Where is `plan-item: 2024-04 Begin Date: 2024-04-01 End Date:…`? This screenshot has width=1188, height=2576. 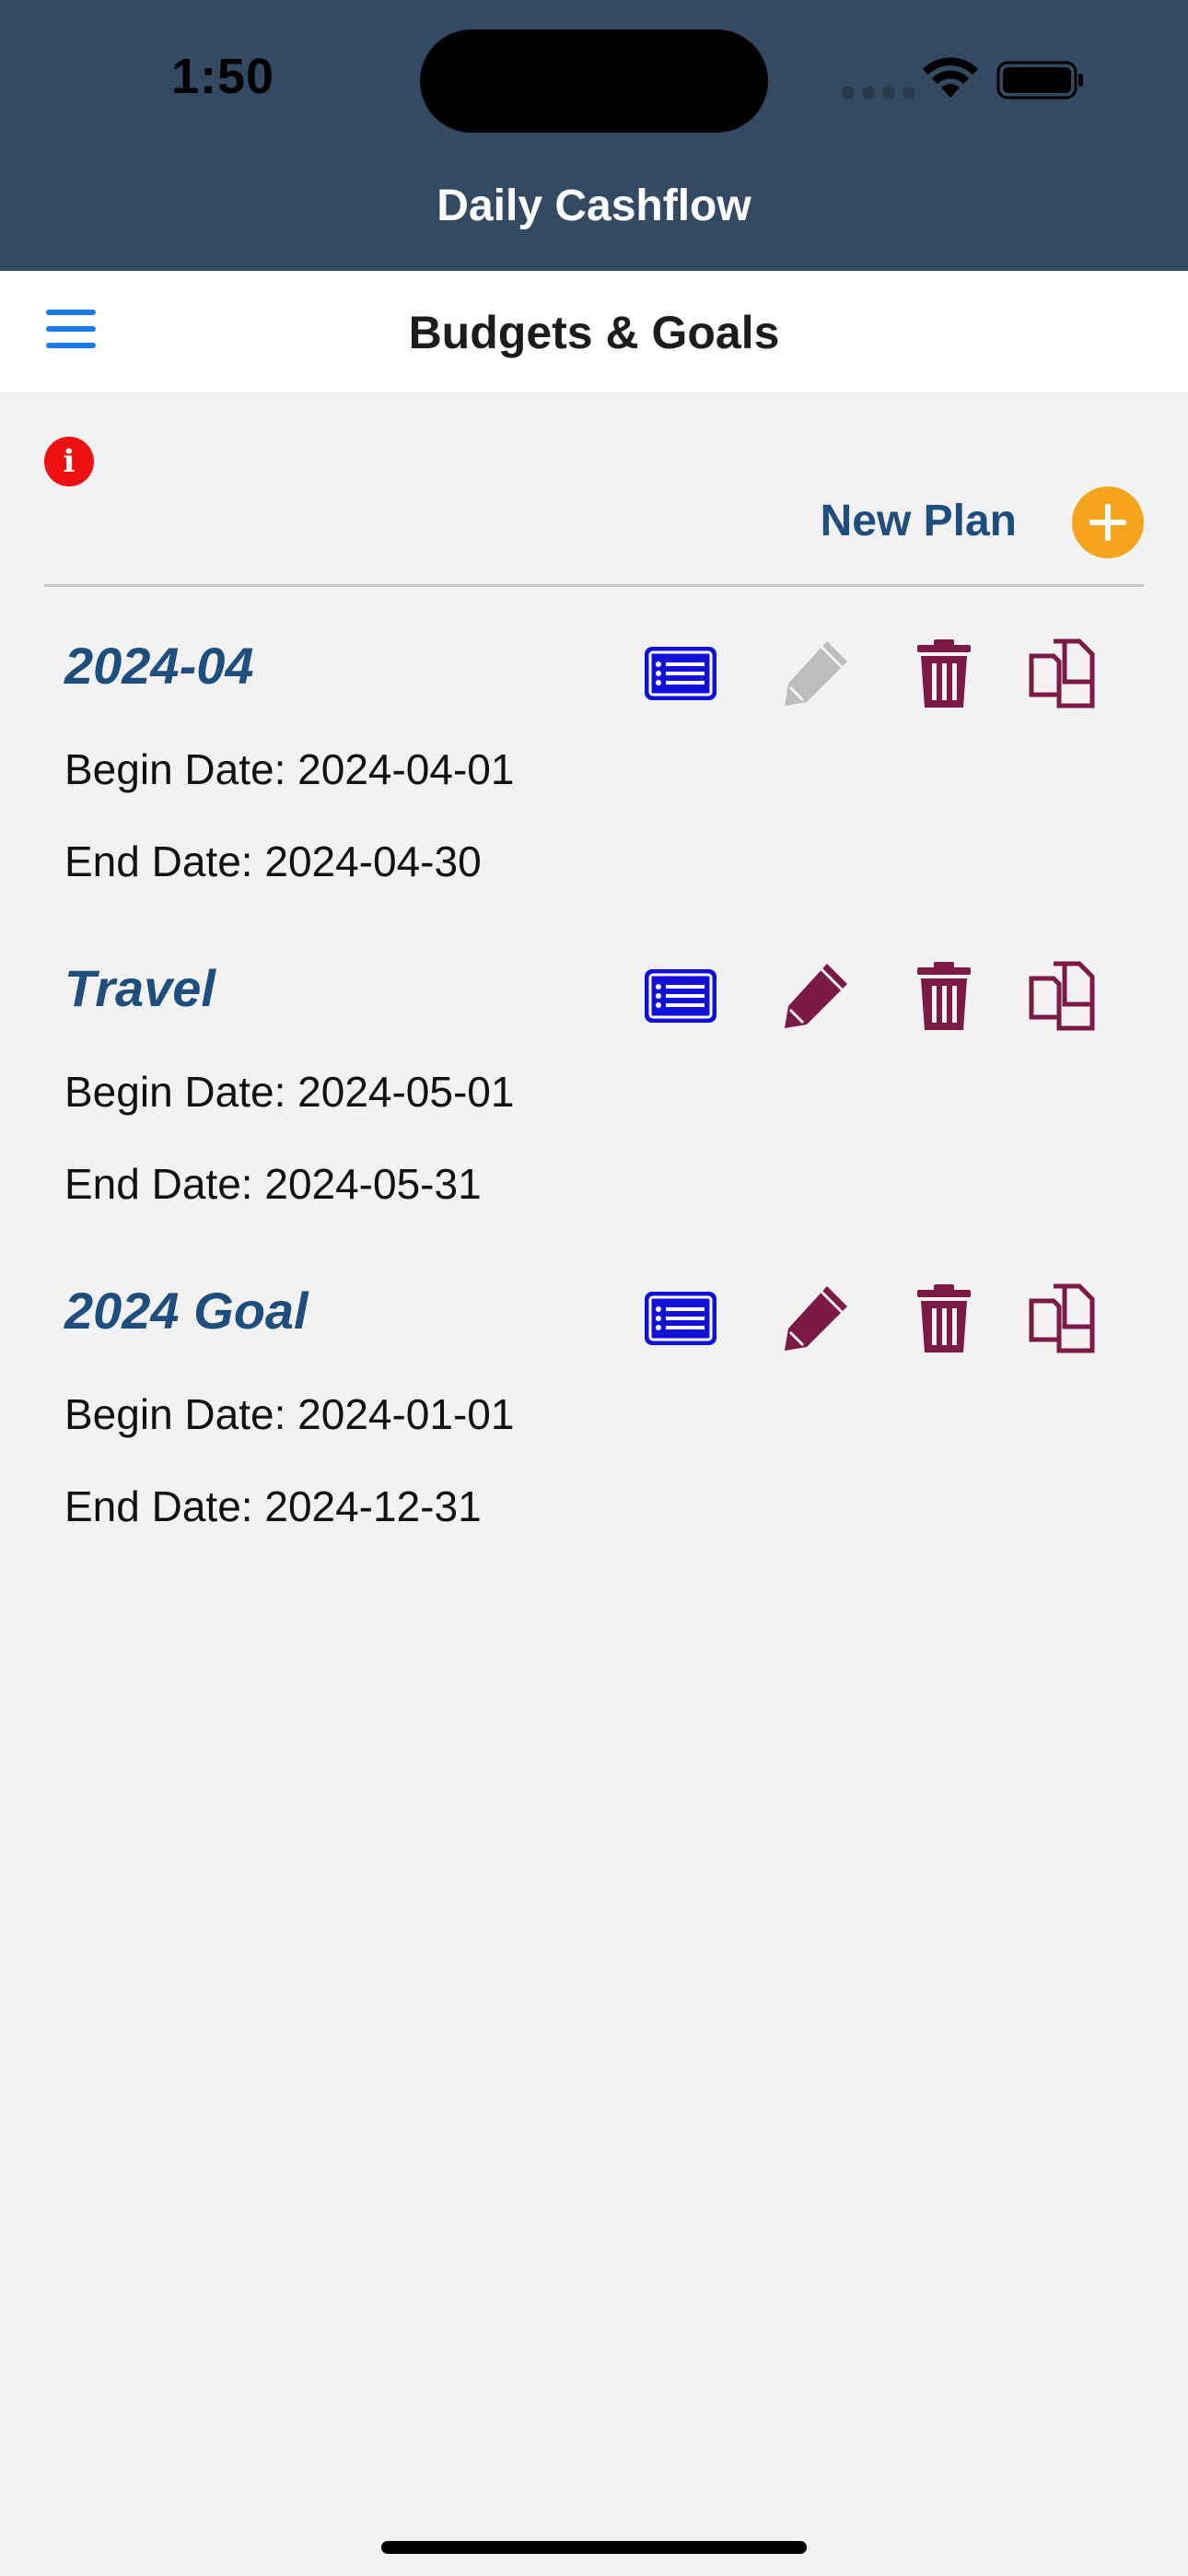 plan-item: 2024-04 Begin Date: 2024-04-01 End Date:… is located at coordinates (594, 774).